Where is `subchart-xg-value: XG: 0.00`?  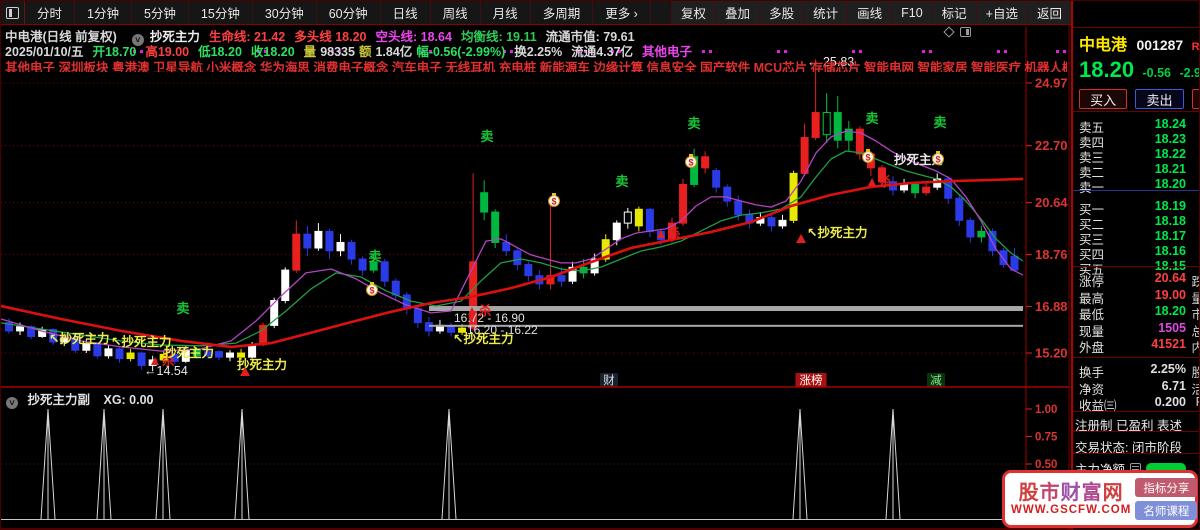
subchart-xg-value: XG: 0.00 is located at coordinates (128, 400).